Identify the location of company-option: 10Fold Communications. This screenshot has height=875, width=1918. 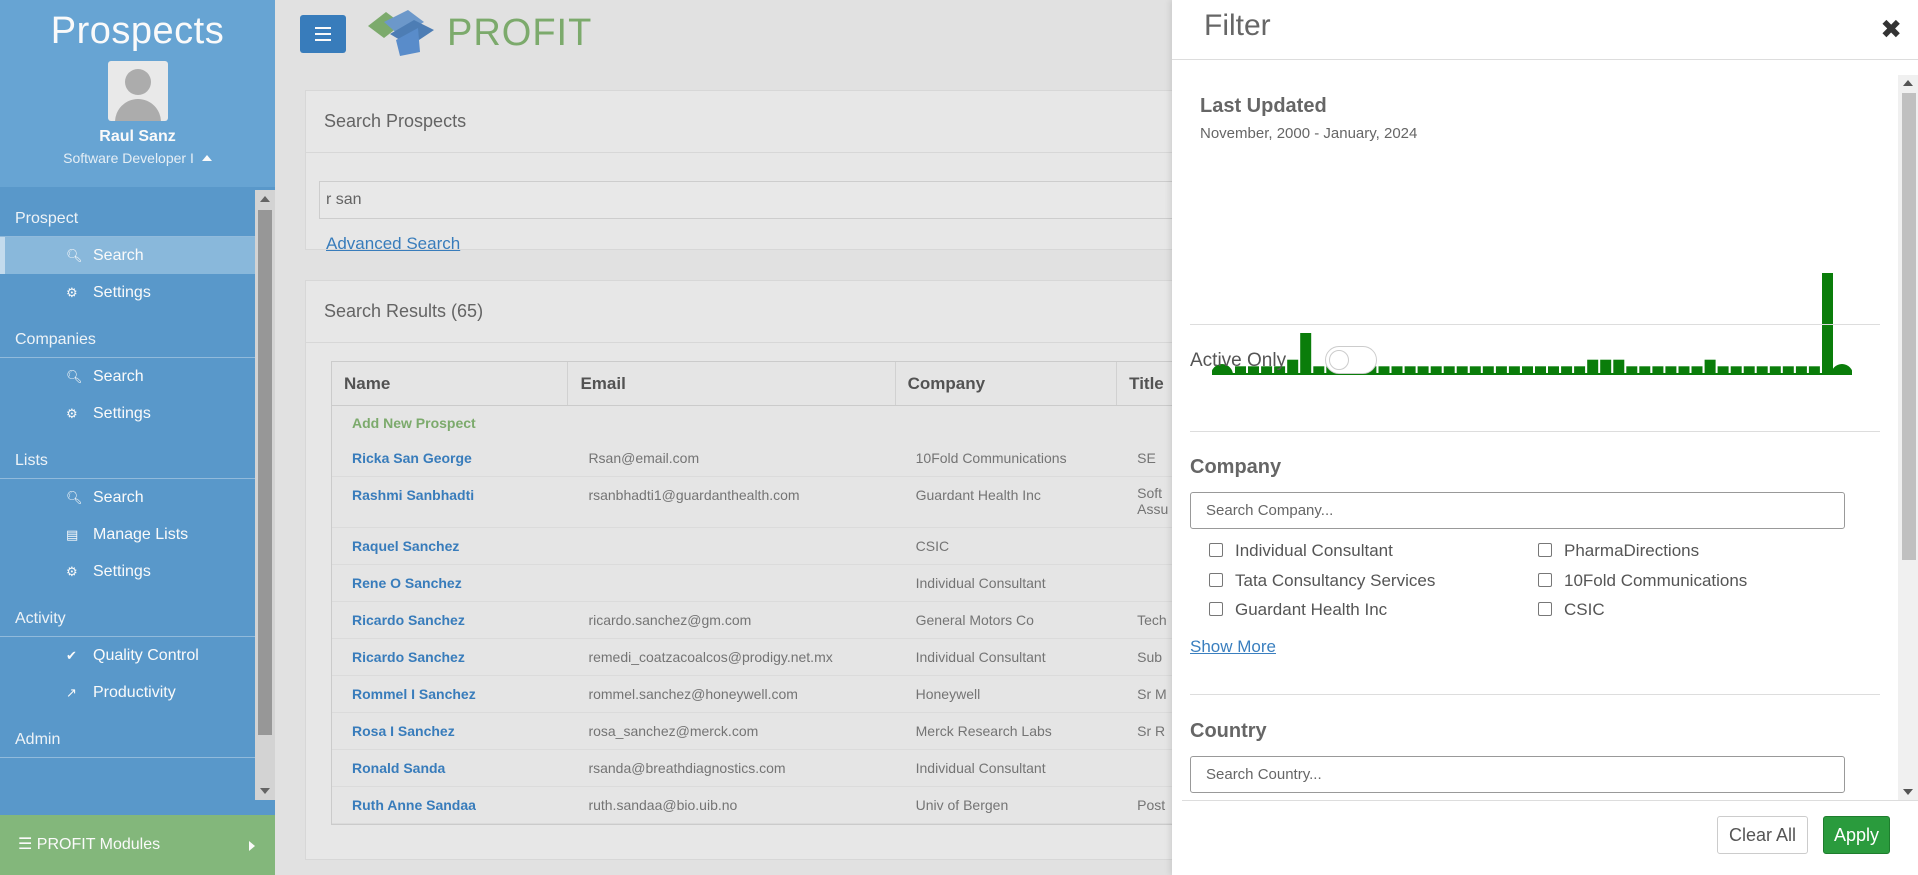
(1642, 581).